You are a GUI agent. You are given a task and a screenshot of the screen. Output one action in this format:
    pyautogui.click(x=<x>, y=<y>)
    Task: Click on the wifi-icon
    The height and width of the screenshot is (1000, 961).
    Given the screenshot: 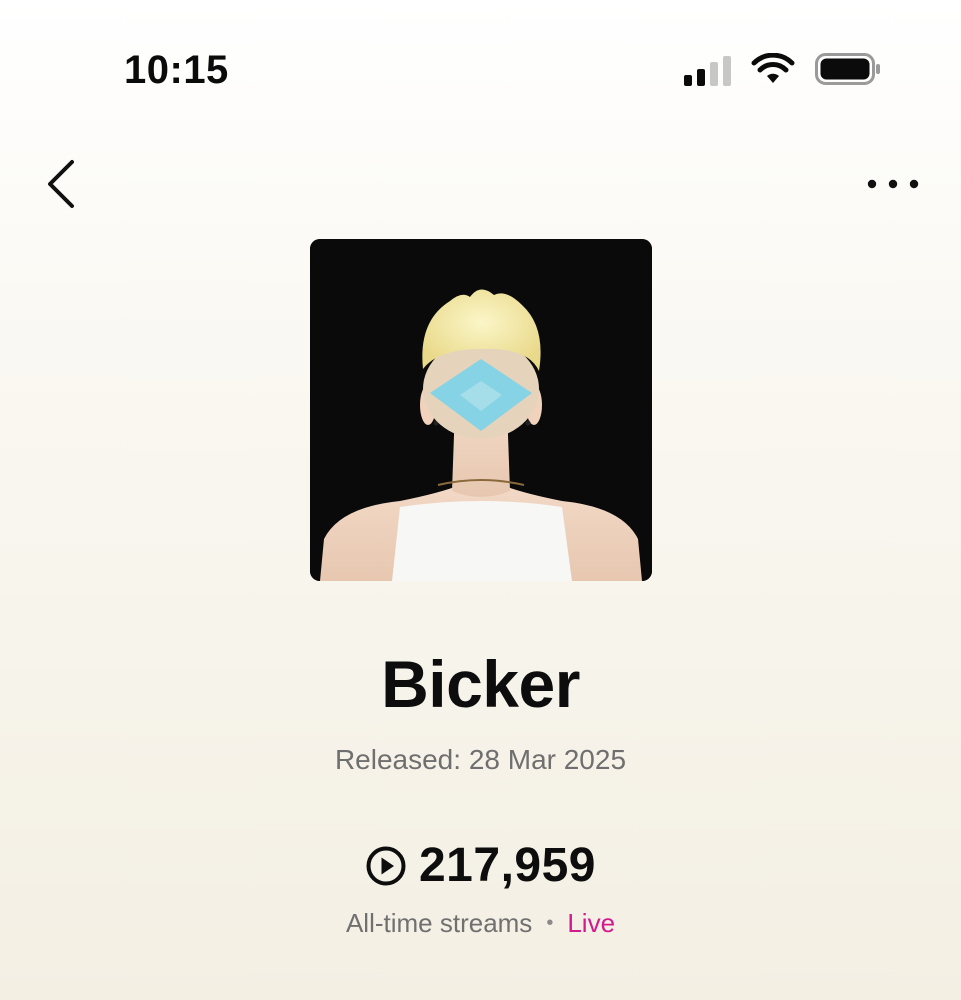 What is the action you would take?
    pyautogui.click(x=773, y=68)
    